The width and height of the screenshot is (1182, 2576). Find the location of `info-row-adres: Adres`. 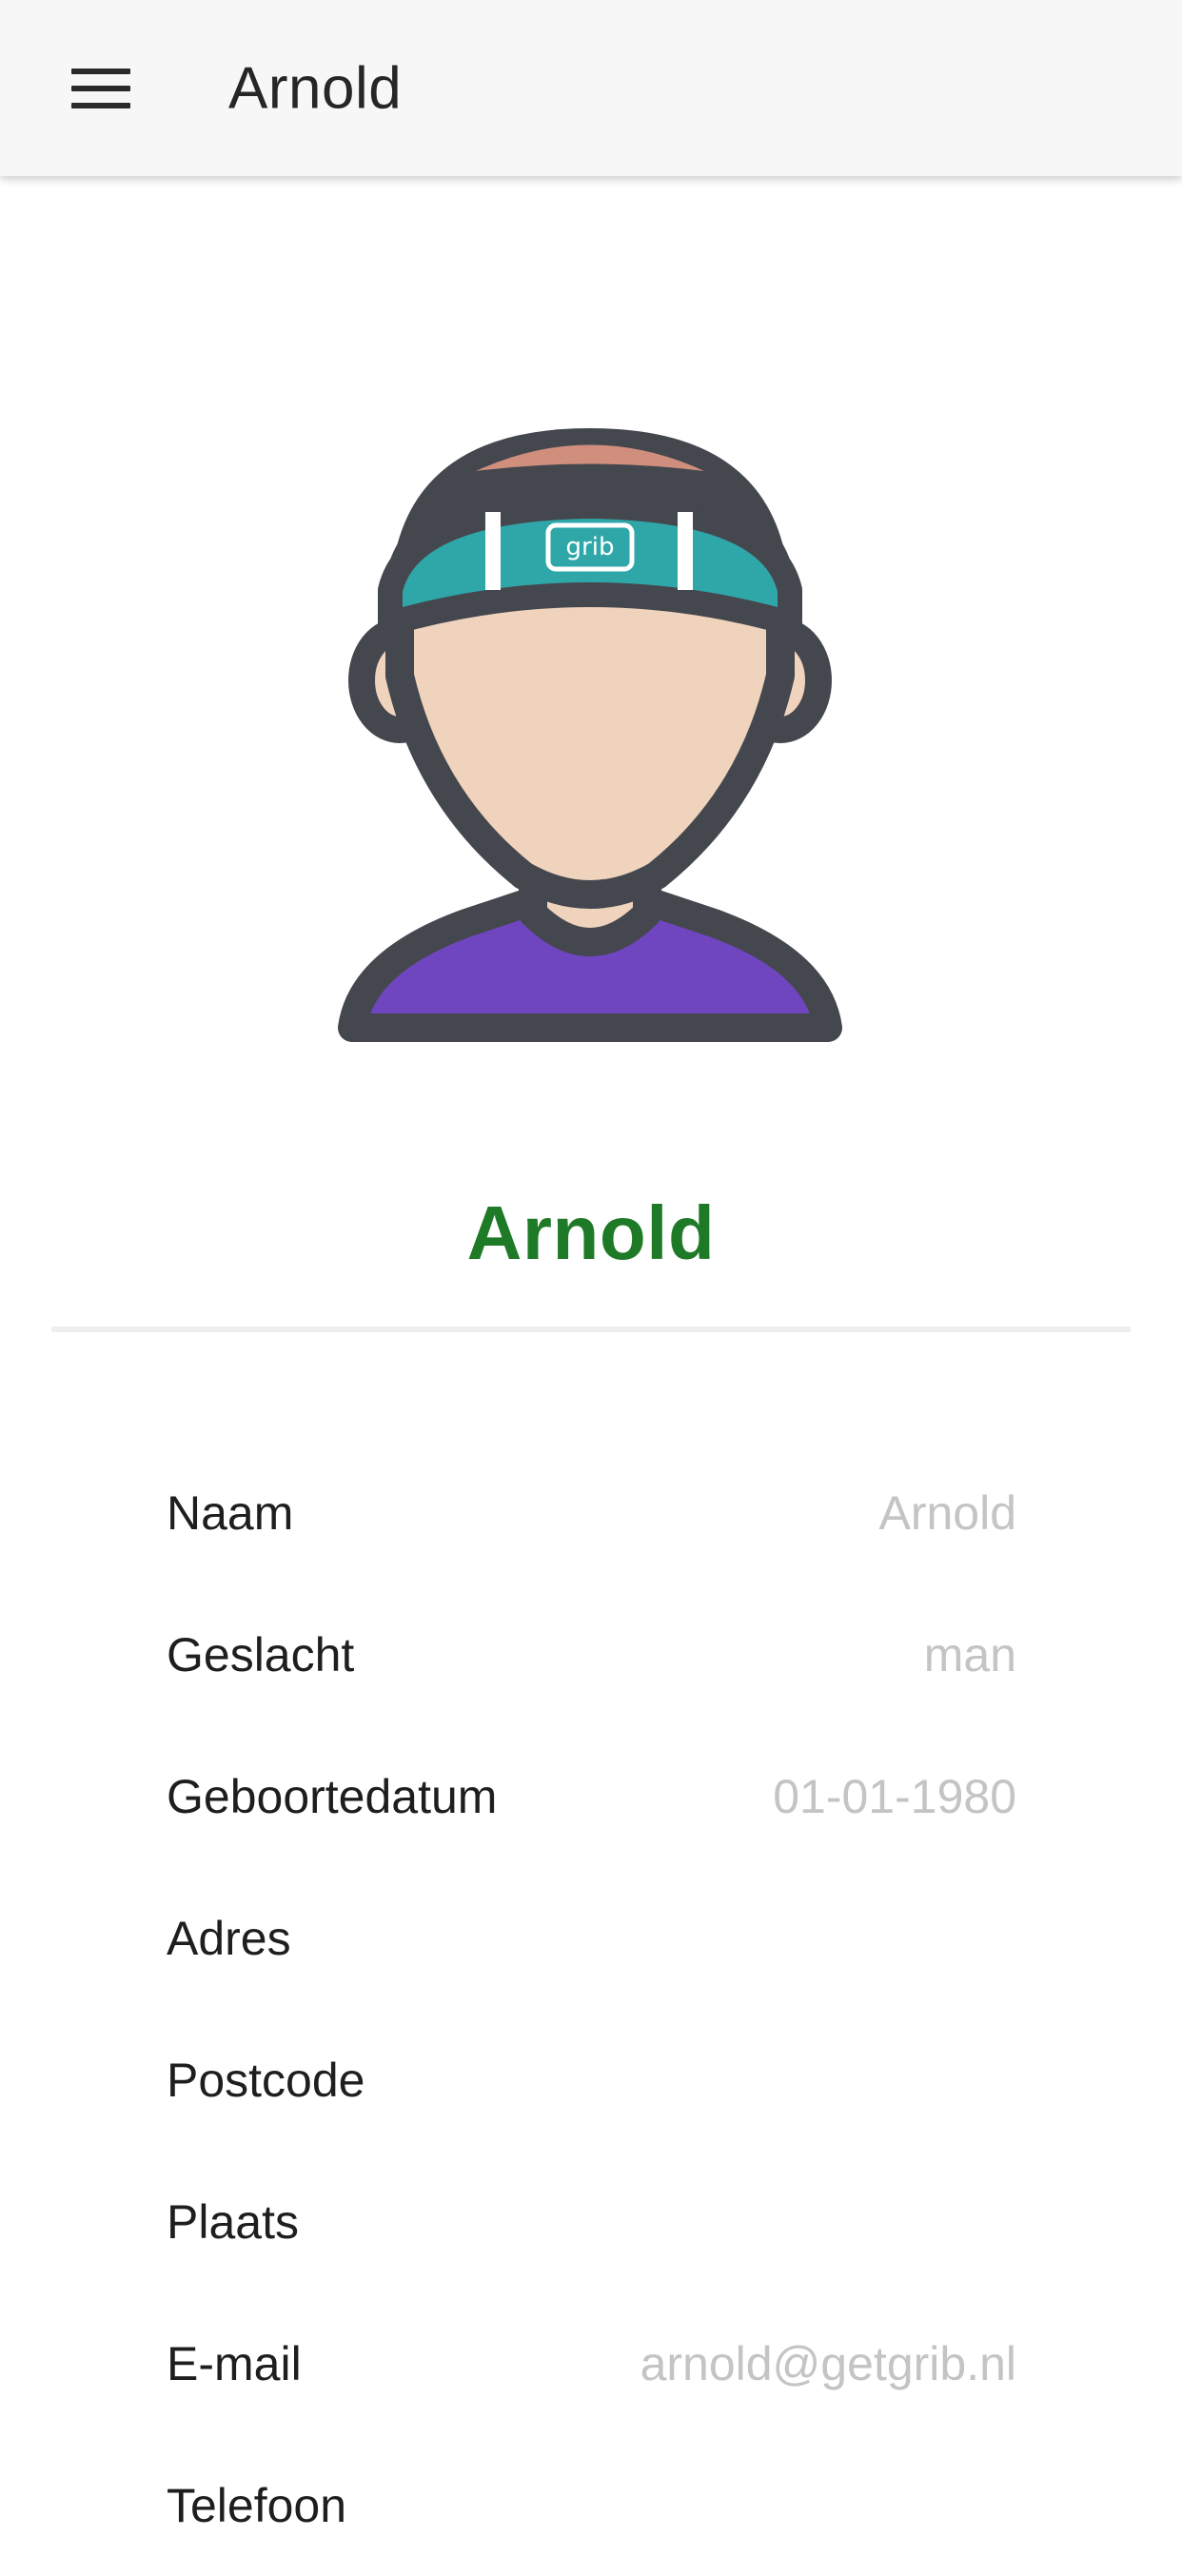

info-row-adres: Adres is located at coordinates (591, 1938).